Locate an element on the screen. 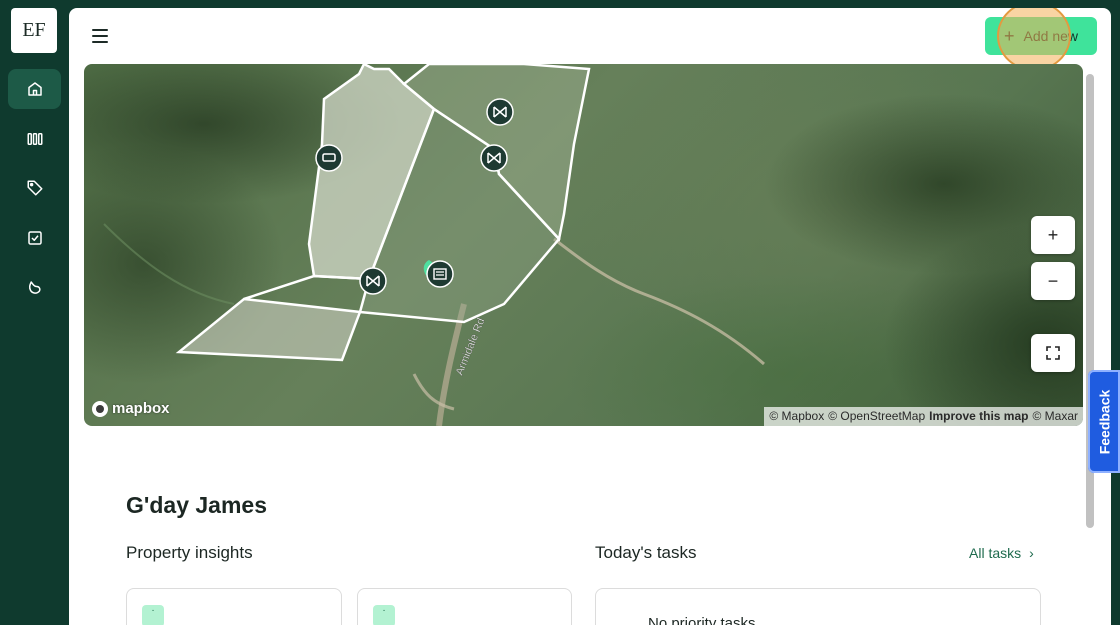  livestock-icon is located at coordinates (34, 287).